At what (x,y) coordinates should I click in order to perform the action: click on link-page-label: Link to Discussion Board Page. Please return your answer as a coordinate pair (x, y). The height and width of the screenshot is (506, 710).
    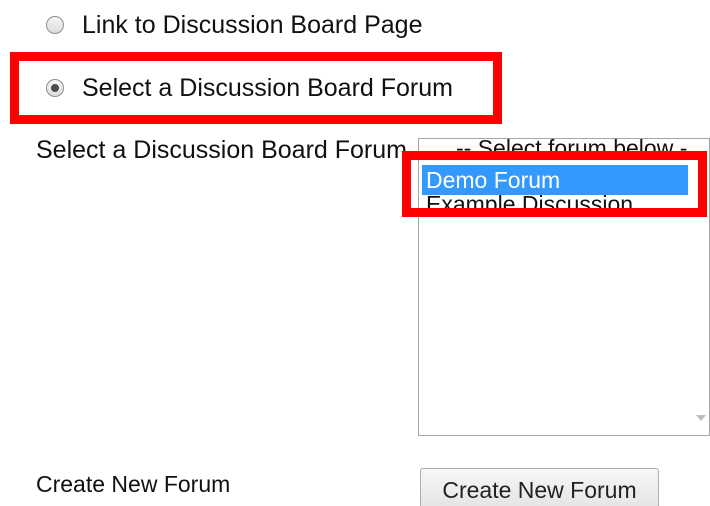
    Looking at the image, I should click on (252, 25).